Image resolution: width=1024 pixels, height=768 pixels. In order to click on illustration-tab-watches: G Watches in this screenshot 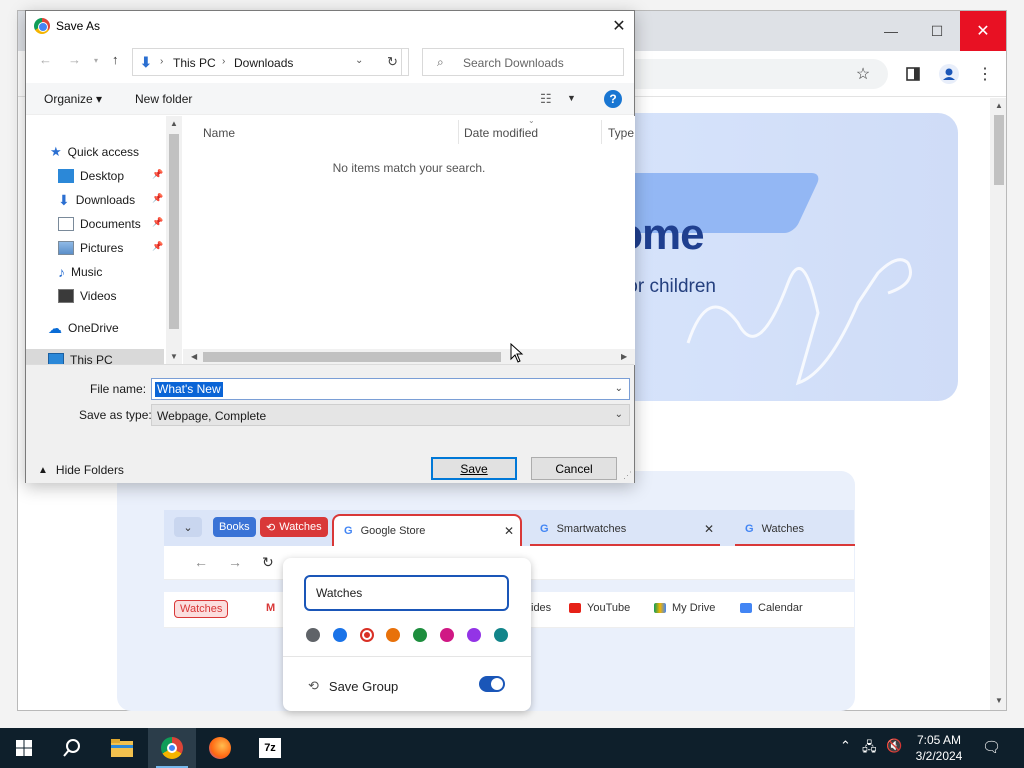, I will do `click(795, 530)`.